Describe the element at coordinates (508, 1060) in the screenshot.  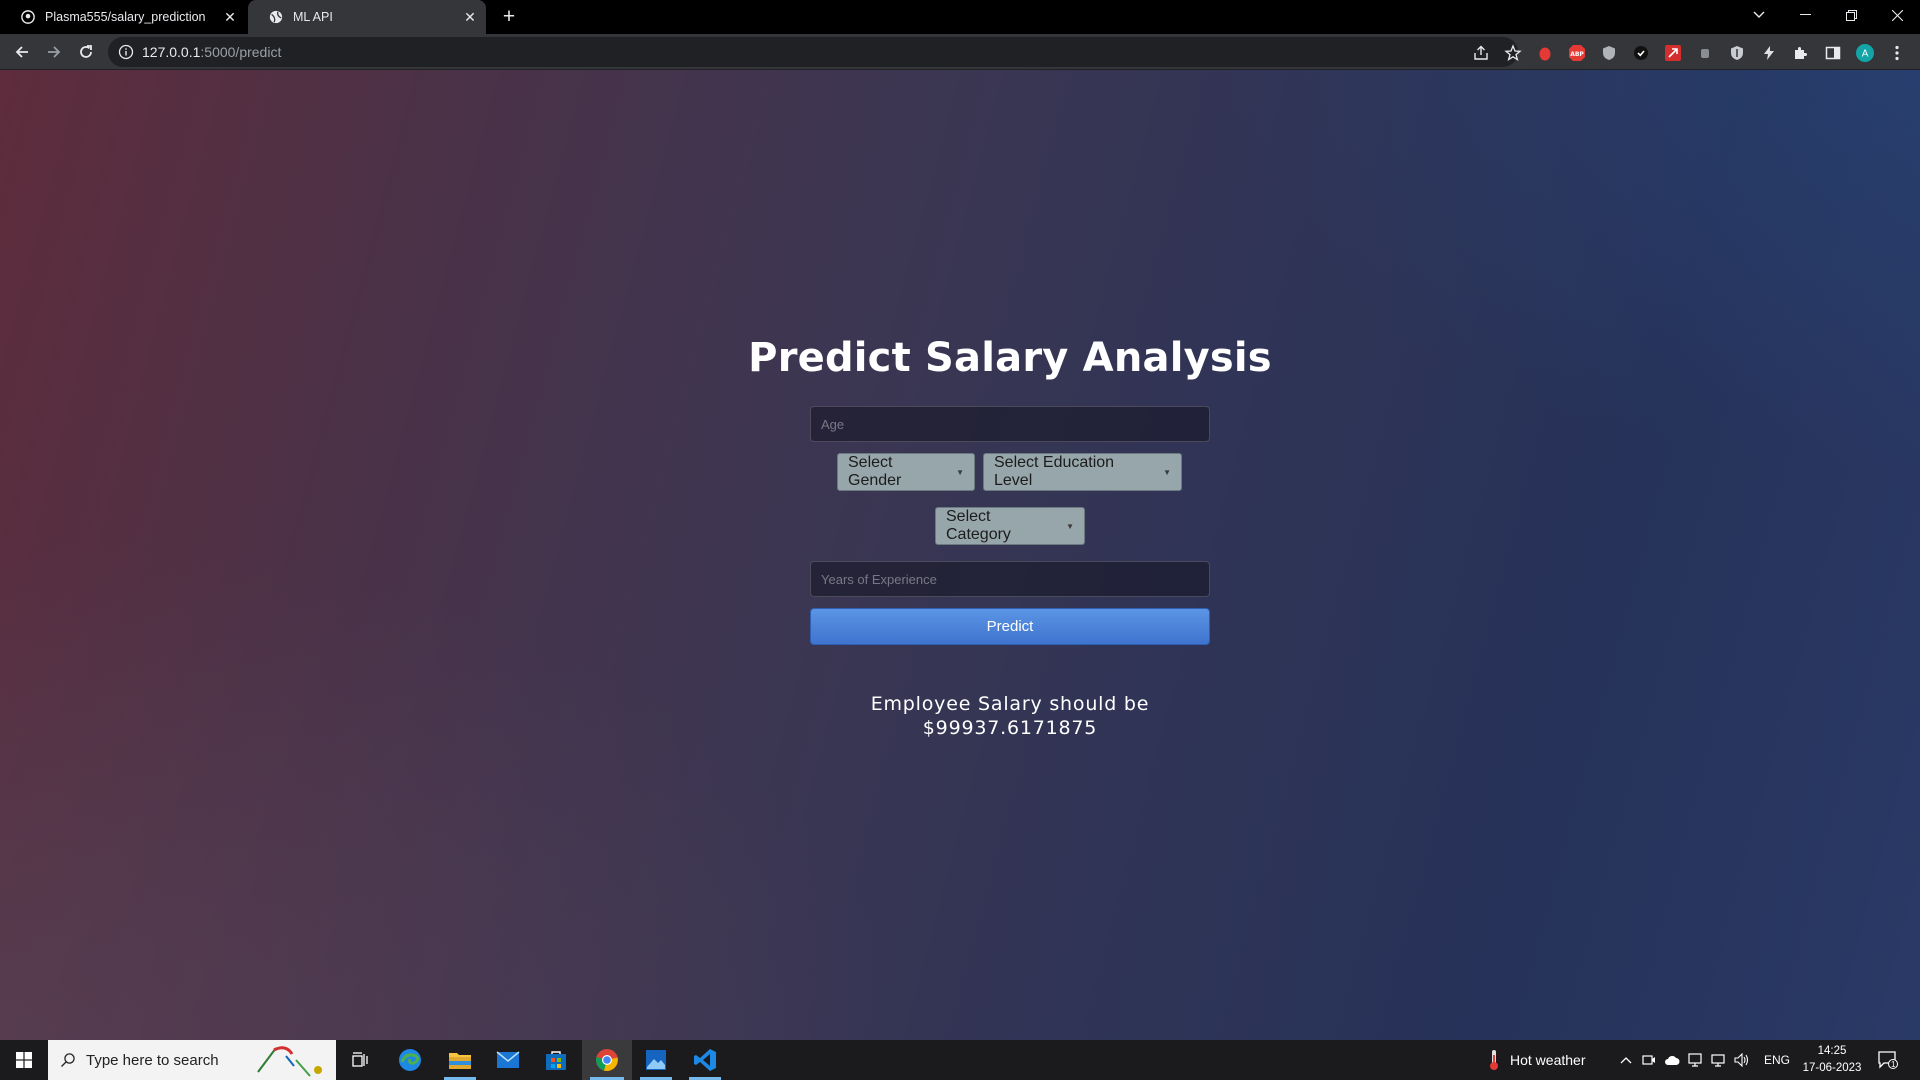
I see `mail-icon` at that location.